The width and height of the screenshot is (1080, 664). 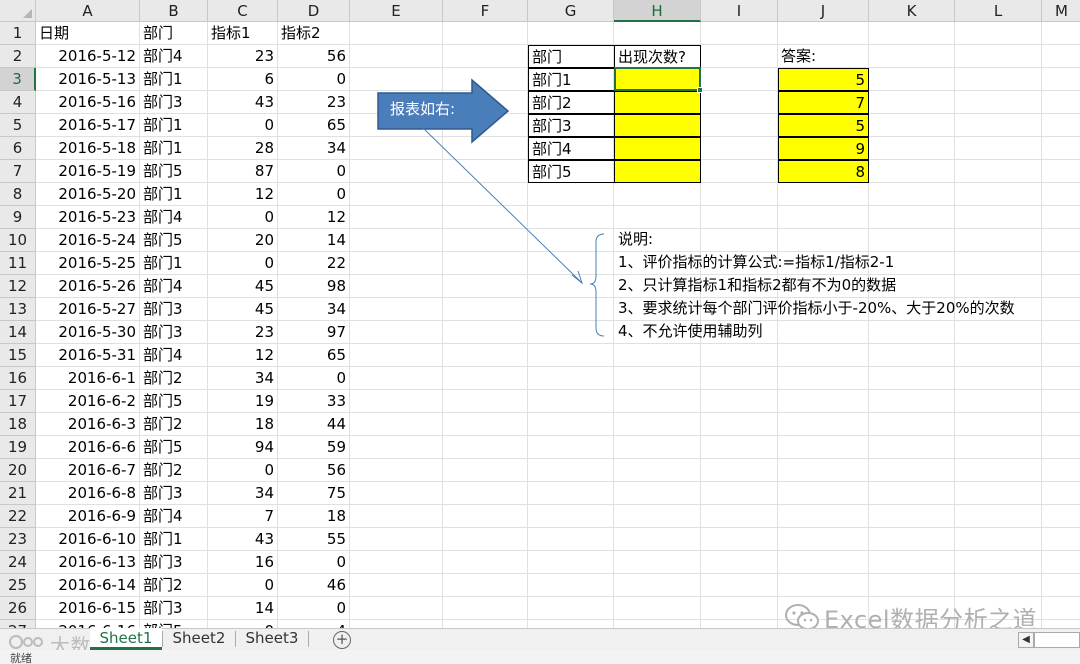 What do you see at coordinates (87, 585) in the screenshot?
I see `table-cell: 2016-6-14` at bounding box center [87, 585].